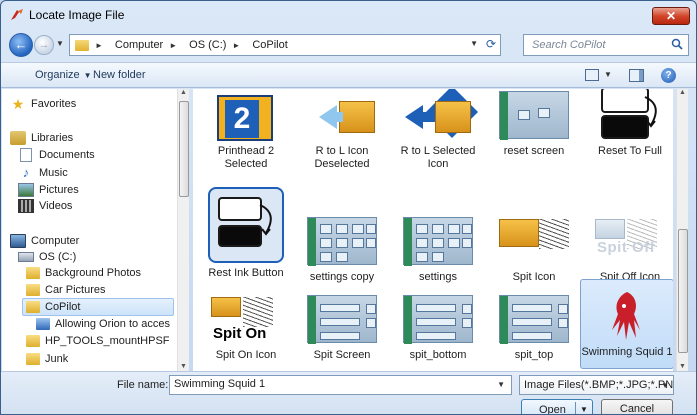 Image resolution: width=697 pixels, height=415 pixels. What do you see at coordinates (83, 273) in the screenshot?
I see `sidebar-item-background-photos: Background Photos` at bounding box center [83, 273].